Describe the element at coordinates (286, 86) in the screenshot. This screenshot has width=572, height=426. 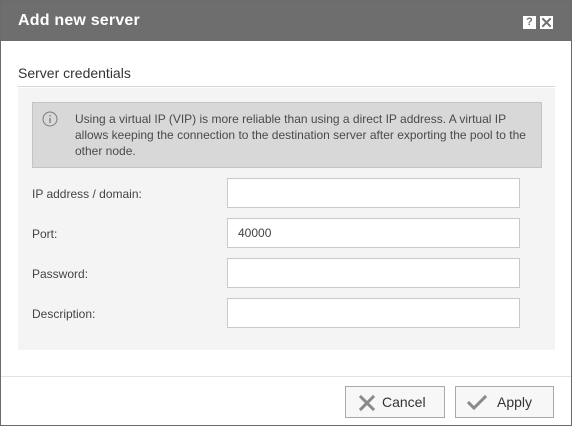
I see `section-divider` at that location.